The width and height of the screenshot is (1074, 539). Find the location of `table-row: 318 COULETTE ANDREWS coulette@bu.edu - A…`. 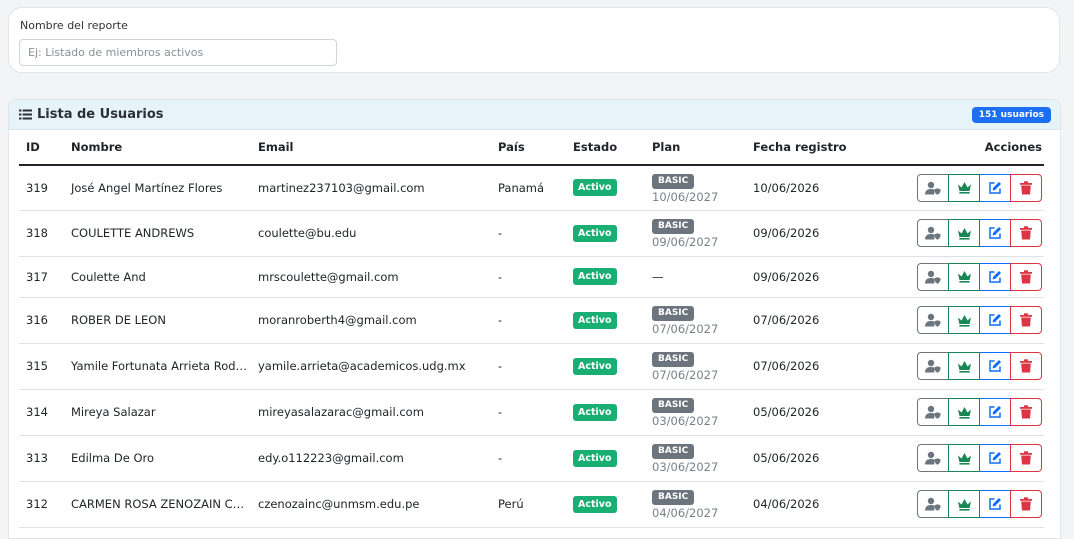

table-row: 318 COULETTE ANDREWS coulette@bu.edu - A… is located at coordinates (531, 233).